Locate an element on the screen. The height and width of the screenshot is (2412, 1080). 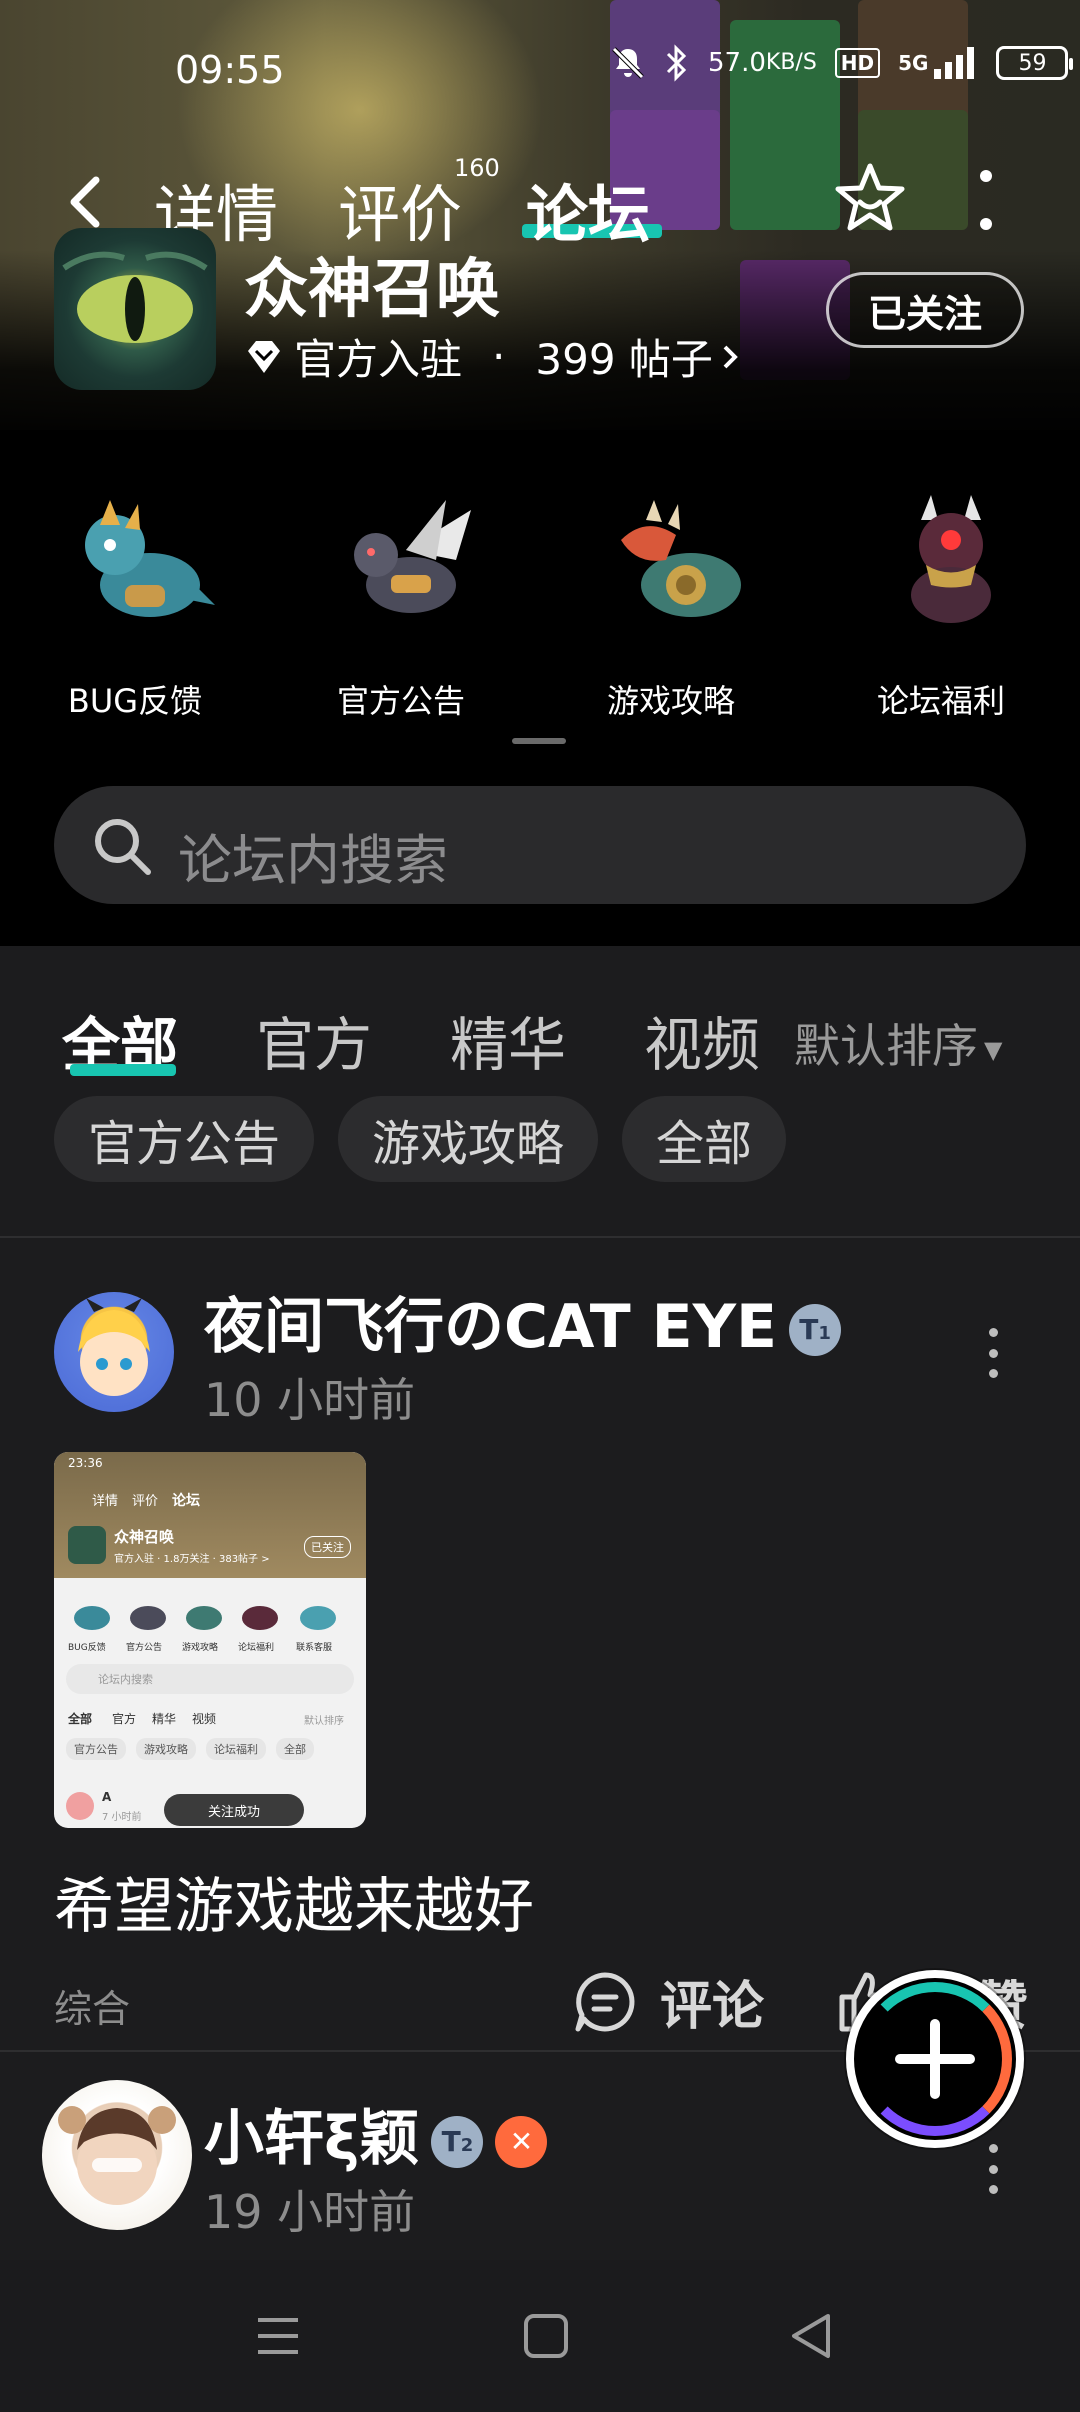
thumb-chip: 游戏攻略 is located at coordinates (166, 1749).